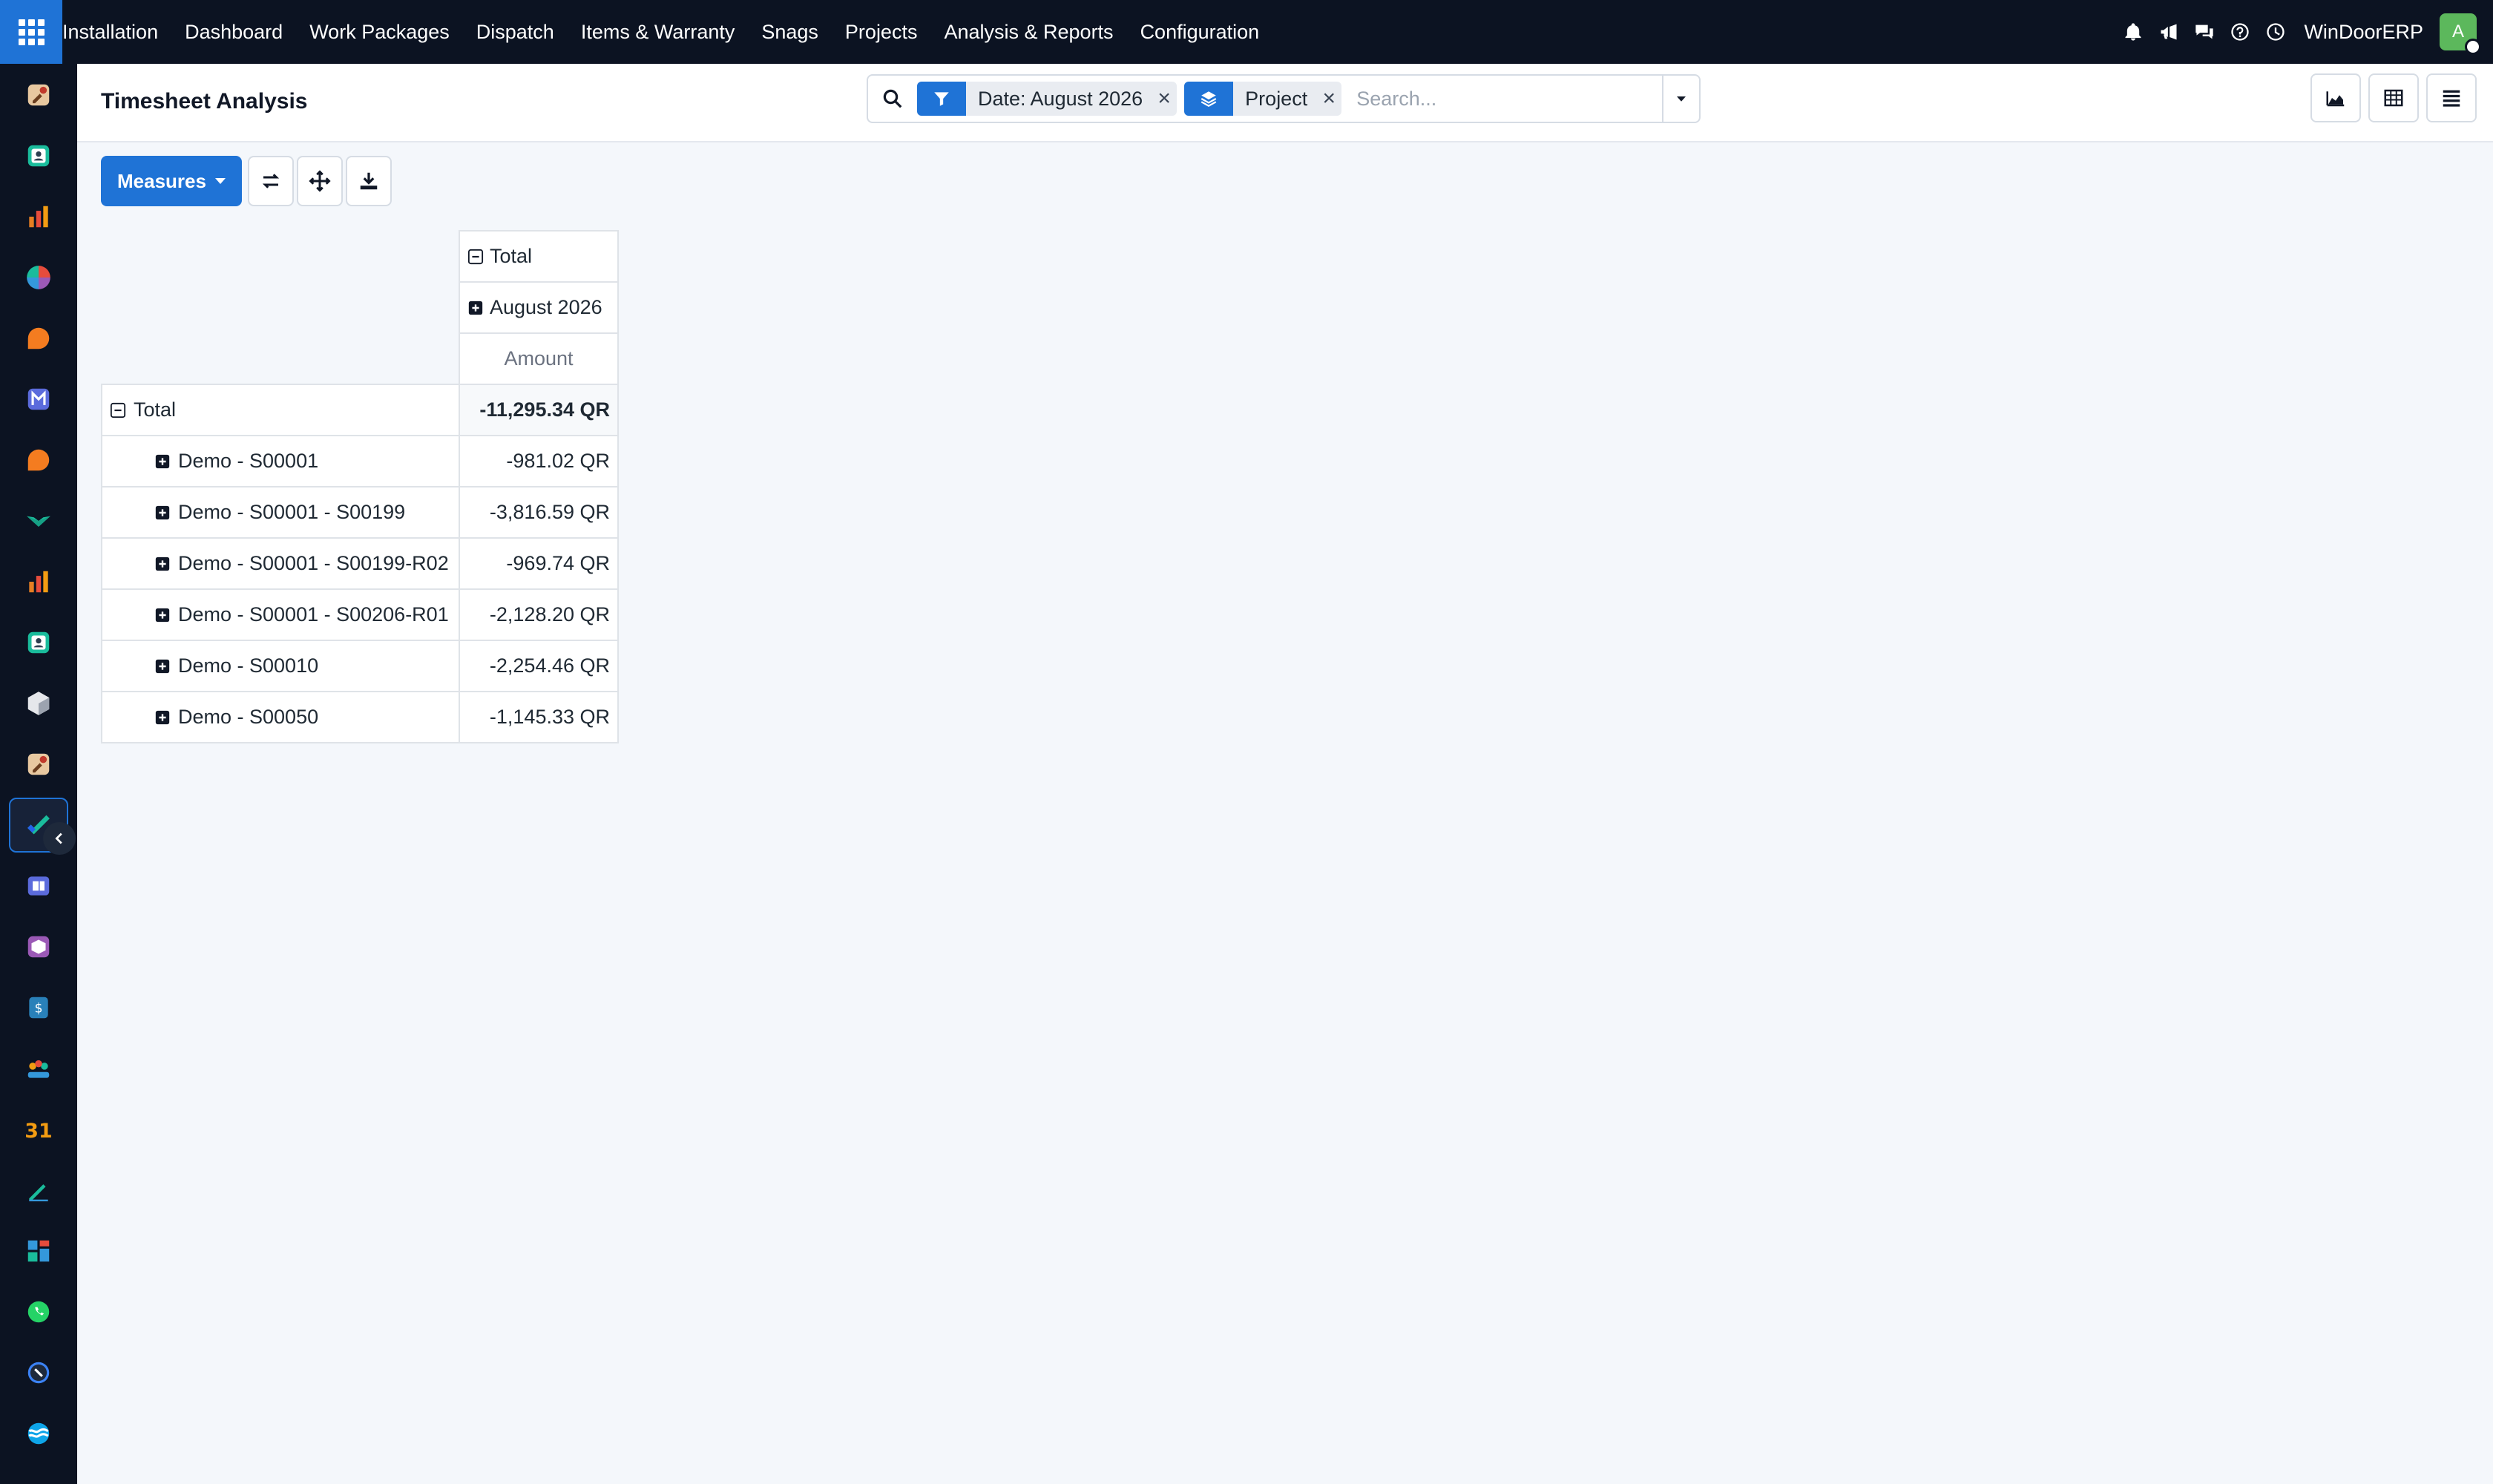 Image resolution: width=2493 pixels, height=1484 pixels. I want to click on company-switcher: WinDoorERP, so click(2366, 32).